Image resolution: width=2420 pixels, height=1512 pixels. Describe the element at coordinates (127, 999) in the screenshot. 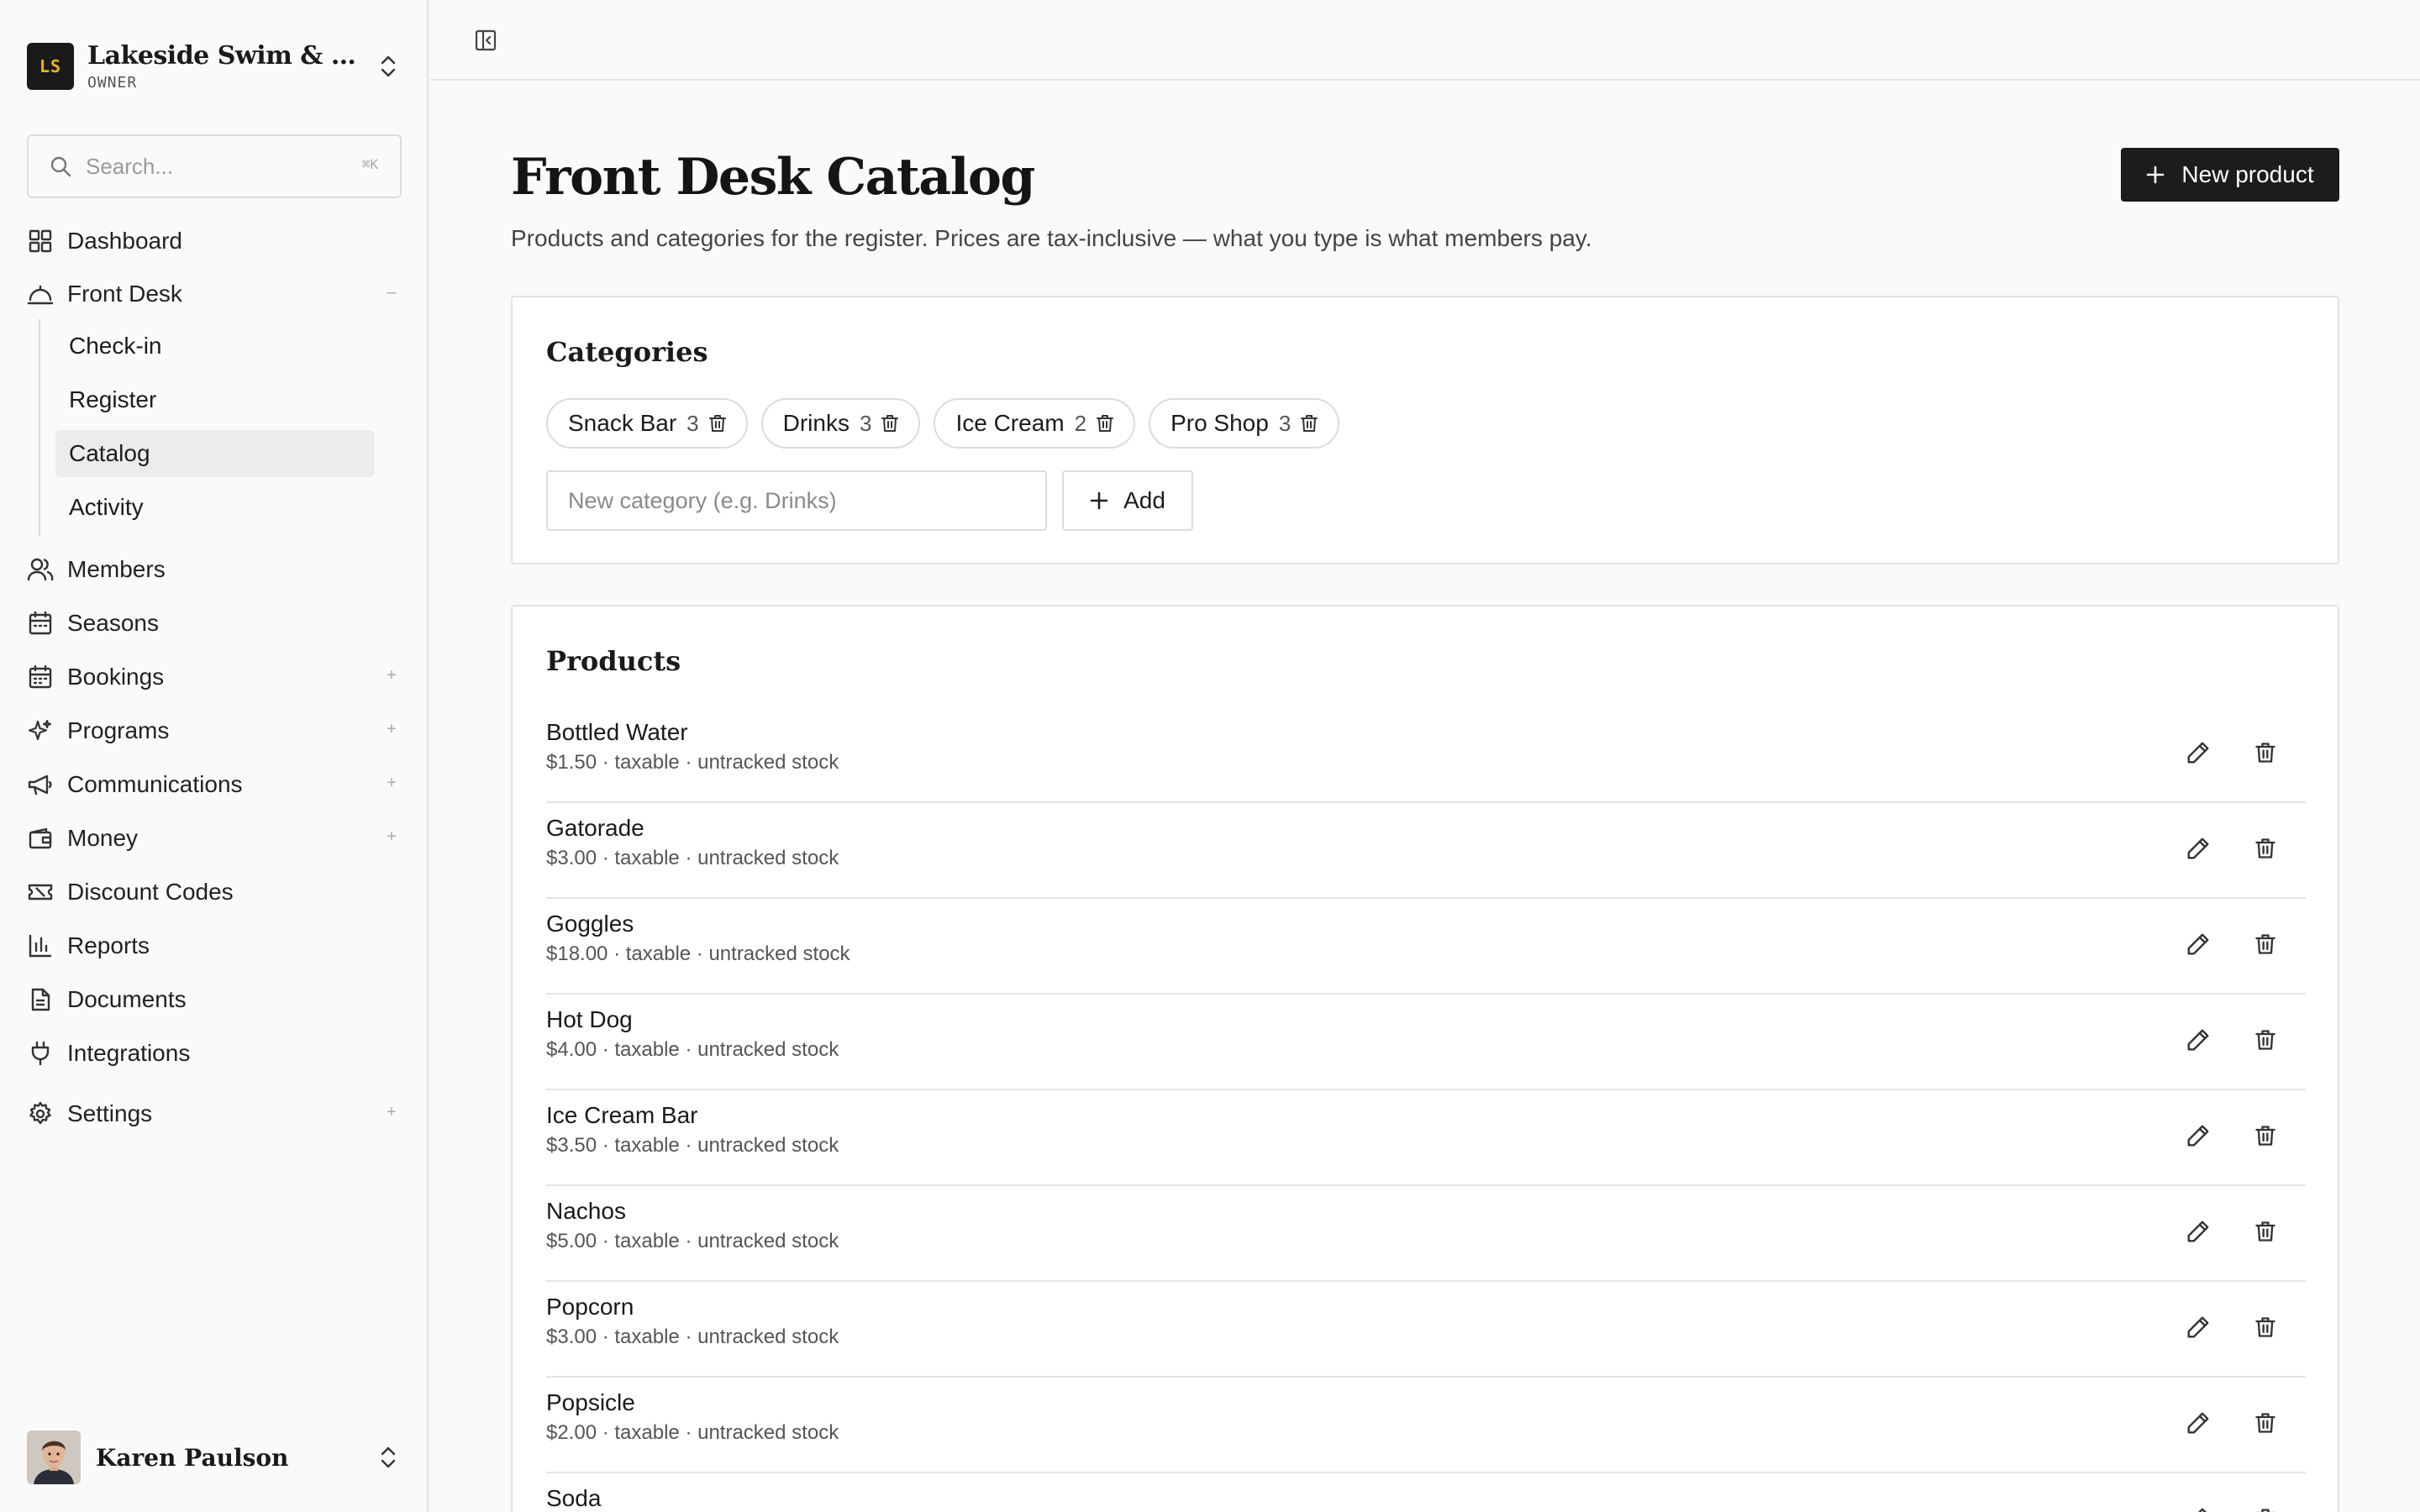

I see `nav-documents-label: Documents` at that location.